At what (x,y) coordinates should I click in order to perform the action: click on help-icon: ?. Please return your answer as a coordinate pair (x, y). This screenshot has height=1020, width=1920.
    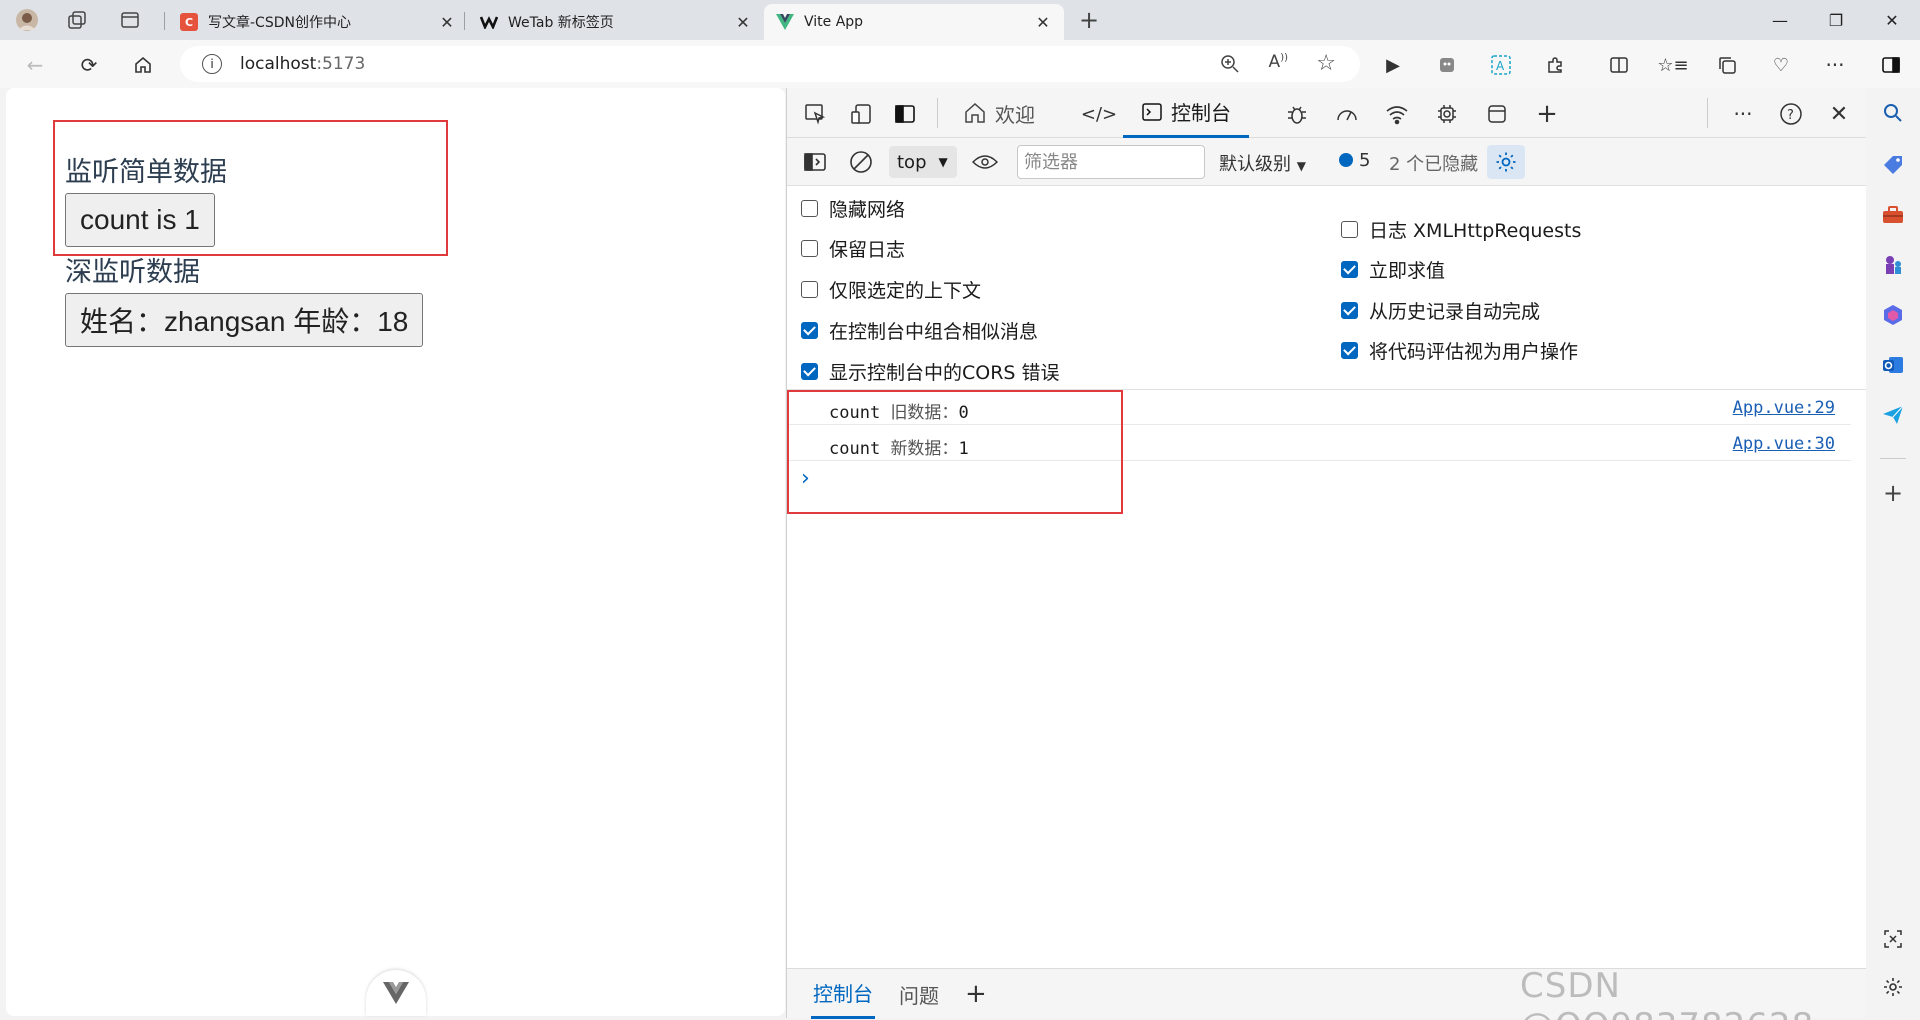
    Looking at the image, I should click on (1791, 114).